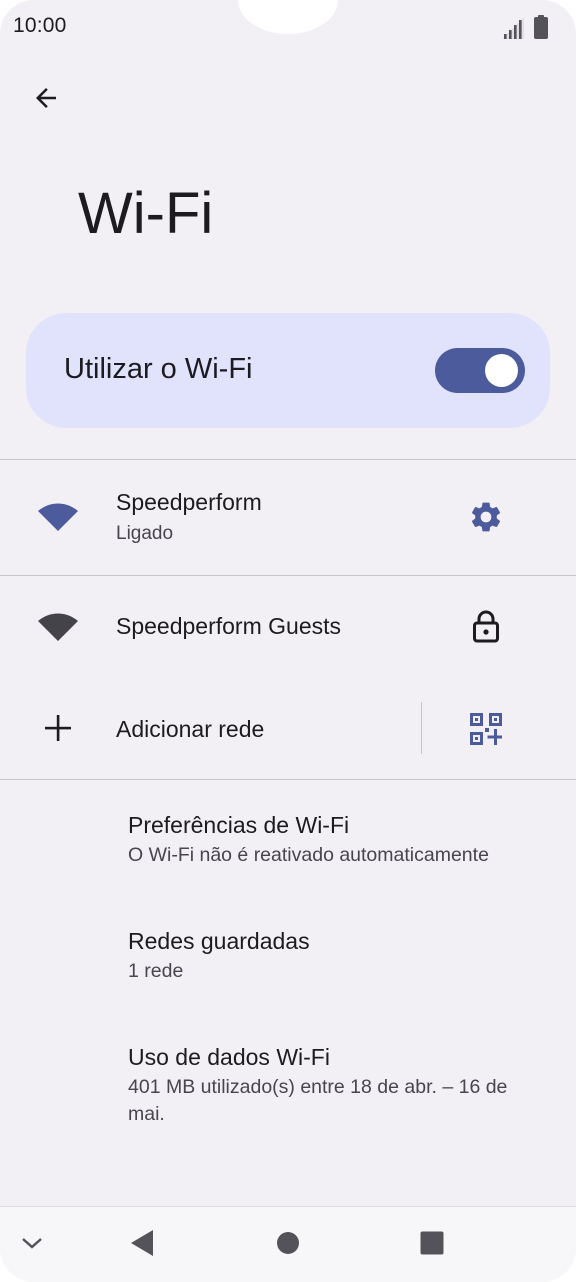 The width and height of the screenshot is (576, 1282). I want to click on back-button, so click(46, 98).